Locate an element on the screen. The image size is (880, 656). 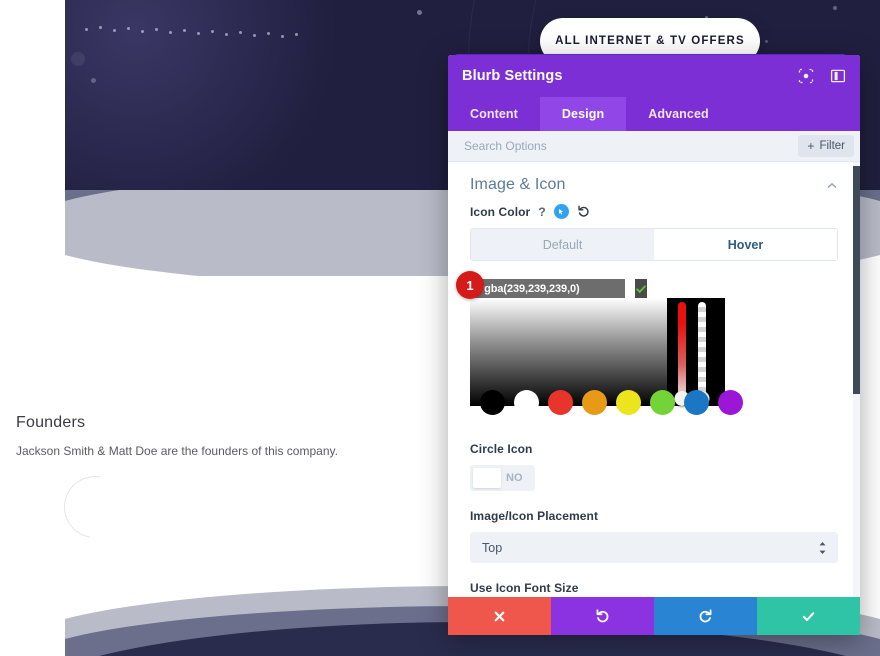
tab-content: Content is located at coordinates (494, 114).